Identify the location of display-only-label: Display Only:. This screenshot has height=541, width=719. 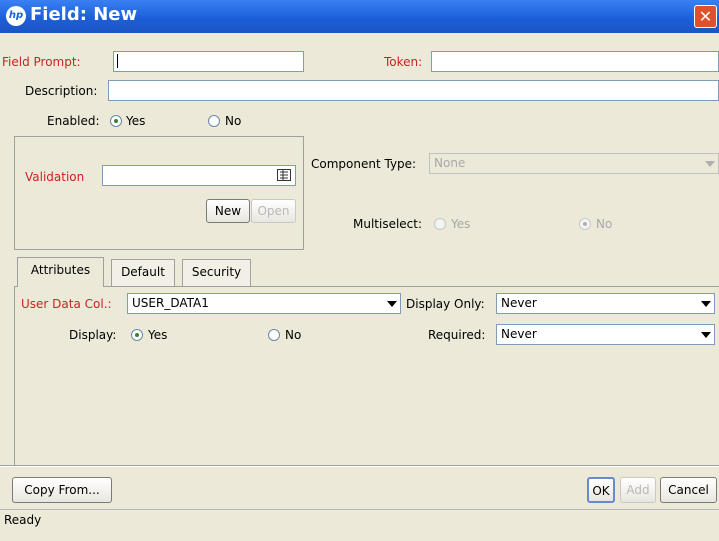
(445, 304).